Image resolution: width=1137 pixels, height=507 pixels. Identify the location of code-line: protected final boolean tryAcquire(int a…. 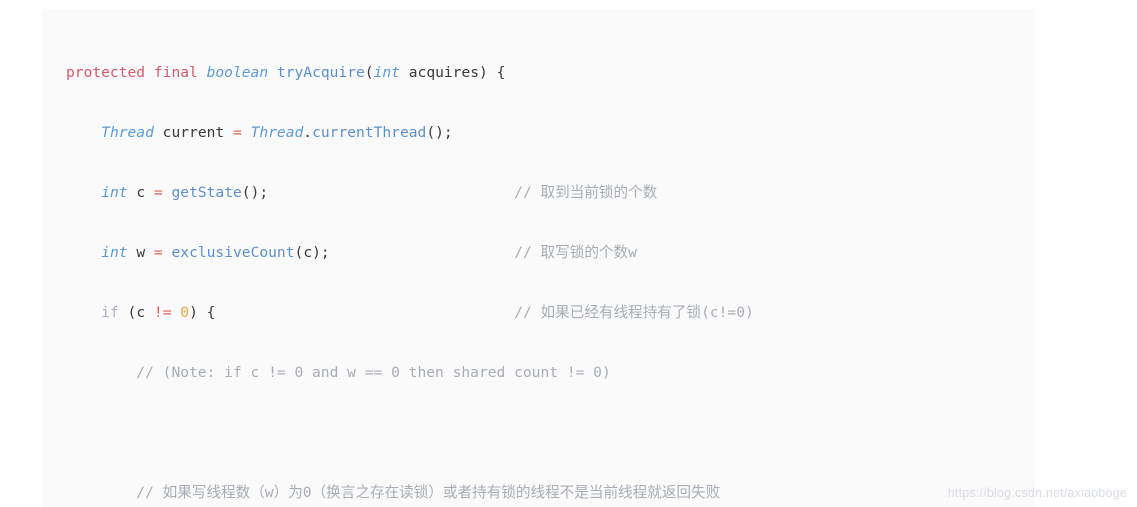
(286, 72).